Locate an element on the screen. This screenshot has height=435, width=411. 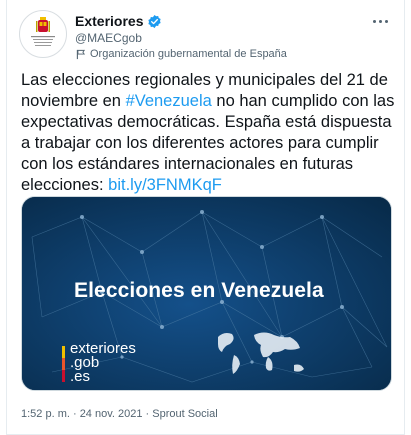
tweet-url-link: bit.ly/3FNMKqF is located at coordinates (165, 185).